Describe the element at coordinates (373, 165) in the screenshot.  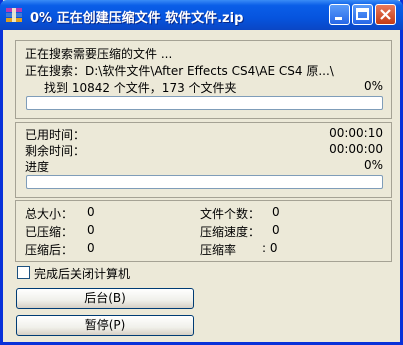
I see `overall-percent: 0%` at that location.